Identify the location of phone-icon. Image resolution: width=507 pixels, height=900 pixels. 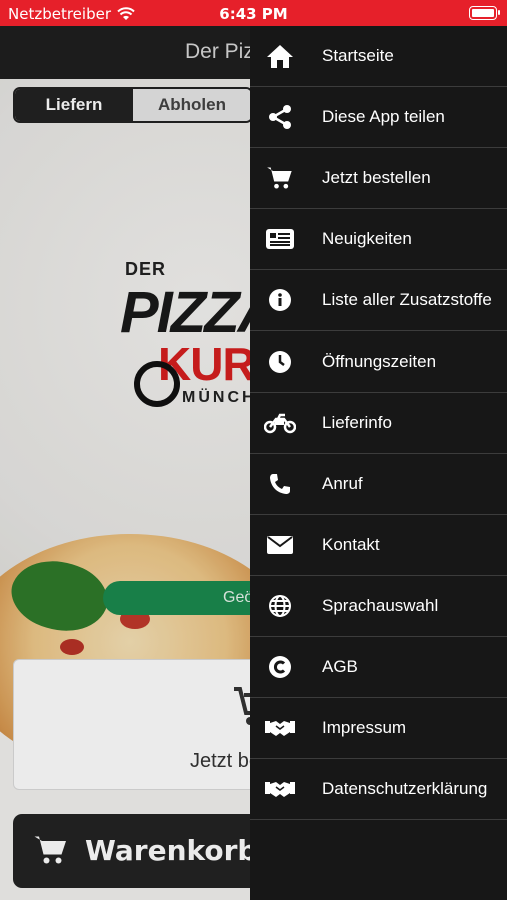
(280, 484).